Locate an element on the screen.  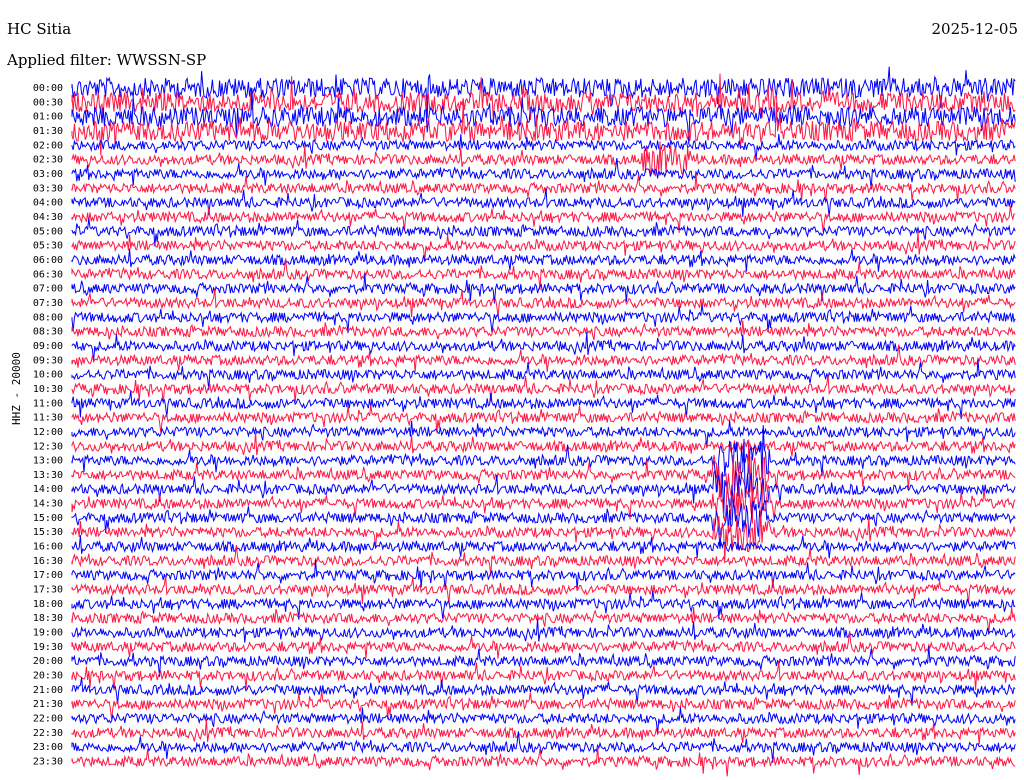
row-time-label: 22:00 is located at coordinates (48, 719).